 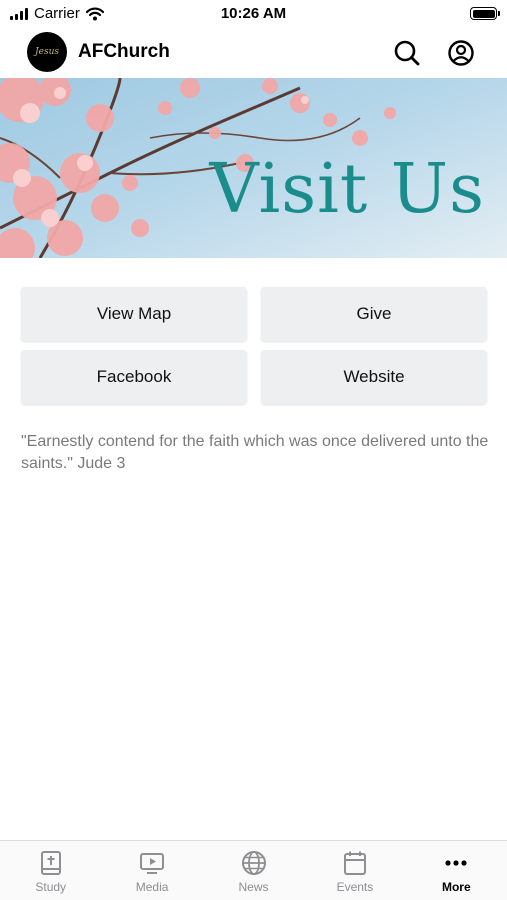 I want to click on tab-label: Study, so click(x=51, y=887).